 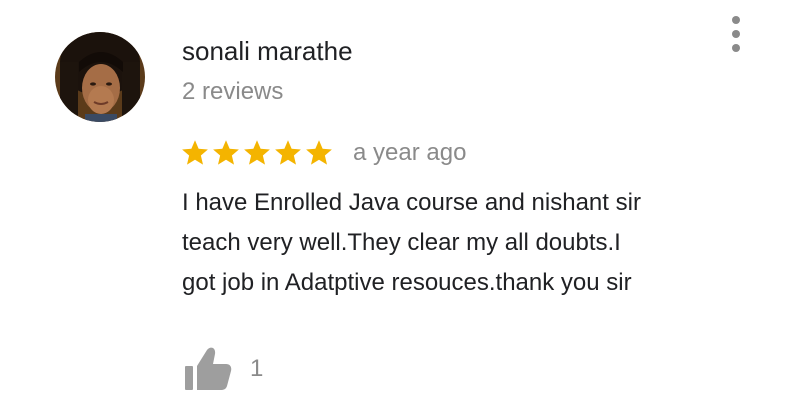 I want to click on avatar-photo, so click(x=100, y=77).